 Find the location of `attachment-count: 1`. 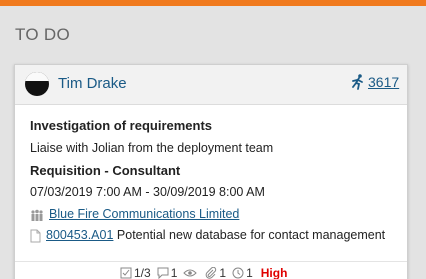

attachment-count: 1 is located at coordinates (215, 272).